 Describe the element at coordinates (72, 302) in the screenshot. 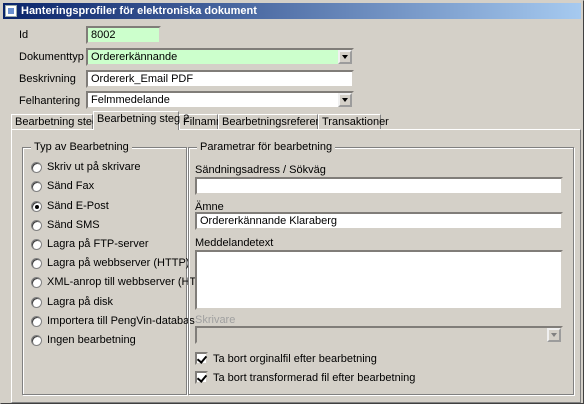

I see `radio-disk: Lagra på disk` at that location.